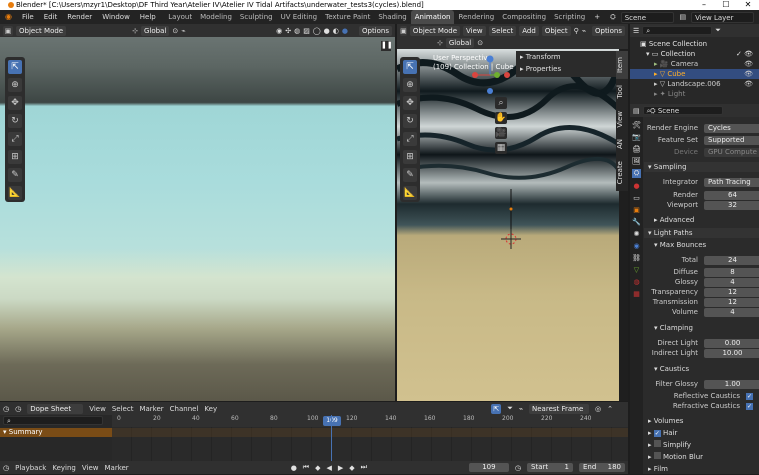 Image resolution: width=759 pixels, height=475 pixels. What do you see at coordinates (636, 173) in the screenshot?
I see `scene-tab-icon: ⛭` at bounding box center [636, 173].